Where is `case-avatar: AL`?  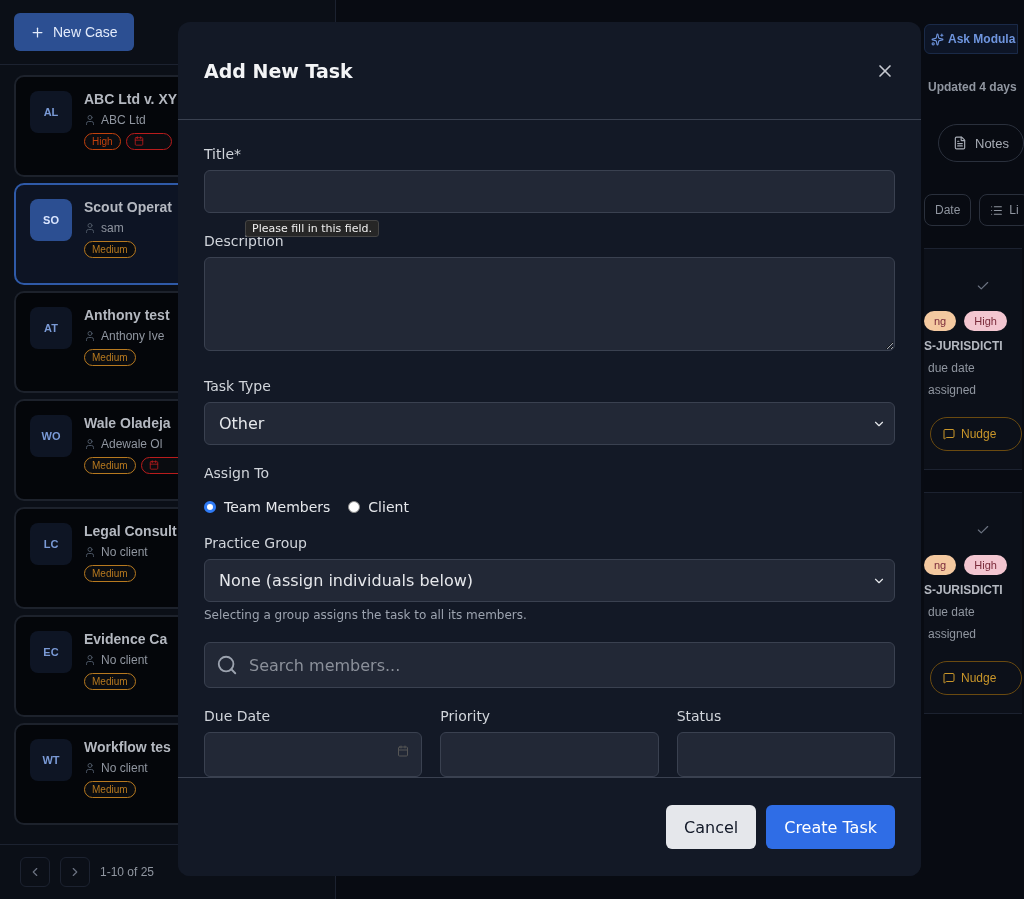 case-avatar: AL is located at coordinates (51, 112).